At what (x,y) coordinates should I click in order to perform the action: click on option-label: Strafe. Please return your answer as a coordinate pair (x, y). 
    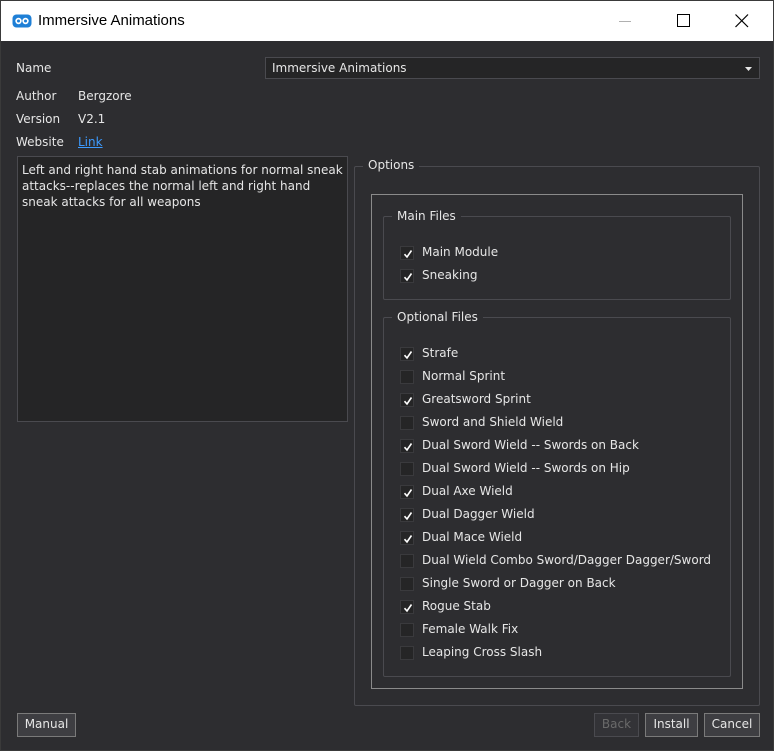
    Looking at the image, I should click on (440, 353).